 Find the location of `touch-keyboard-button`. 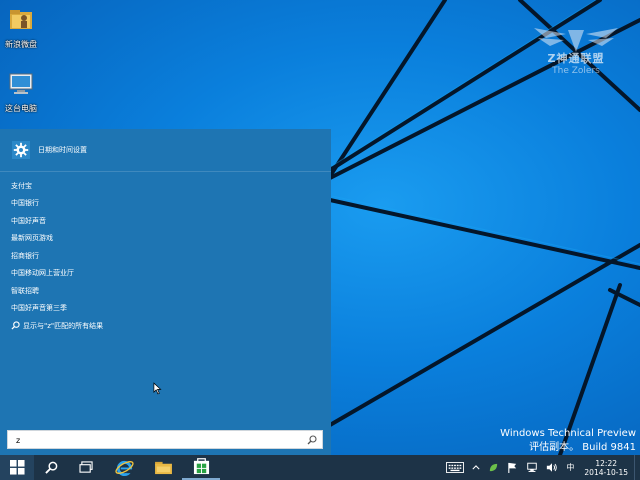

touch-keyboard-button is located at coordinates (455, 467).